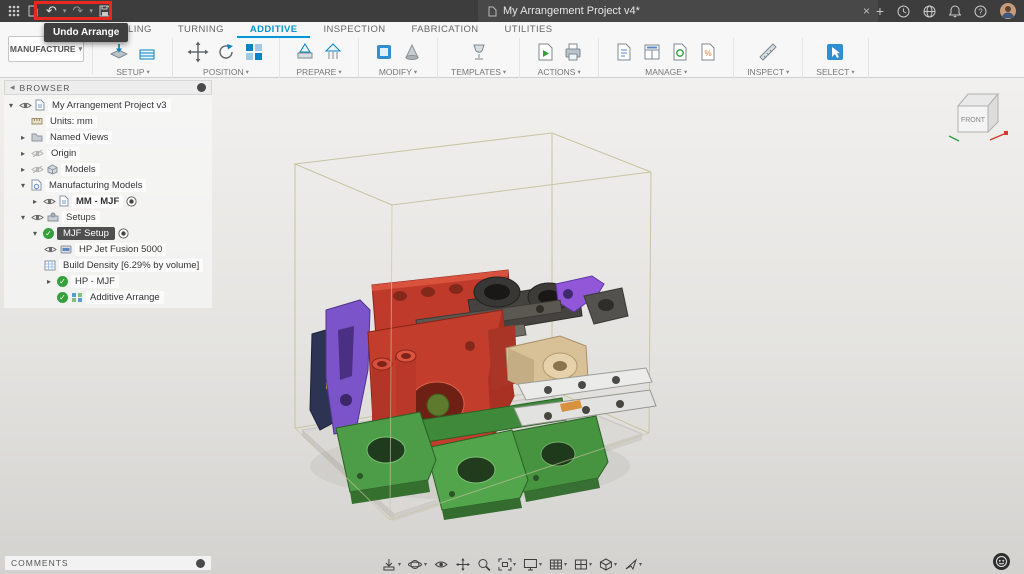 The width and height of the screenshot is (1024, 574). Describe the element at coordinates (91, 11) in the screenshot. I see `redo-caret-icon` at that location.